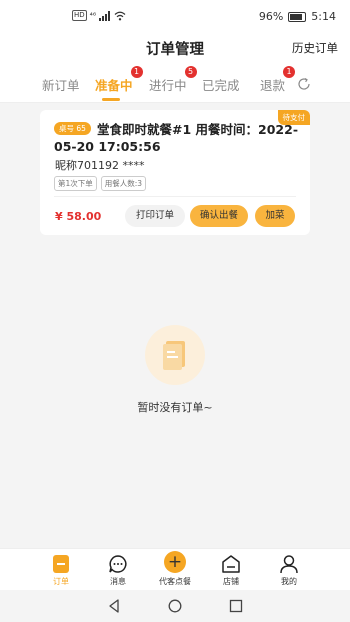  Describe the element at coordinates (175, 48) in the screenshot. I see `header: 订单管理 历史订单` at that location.